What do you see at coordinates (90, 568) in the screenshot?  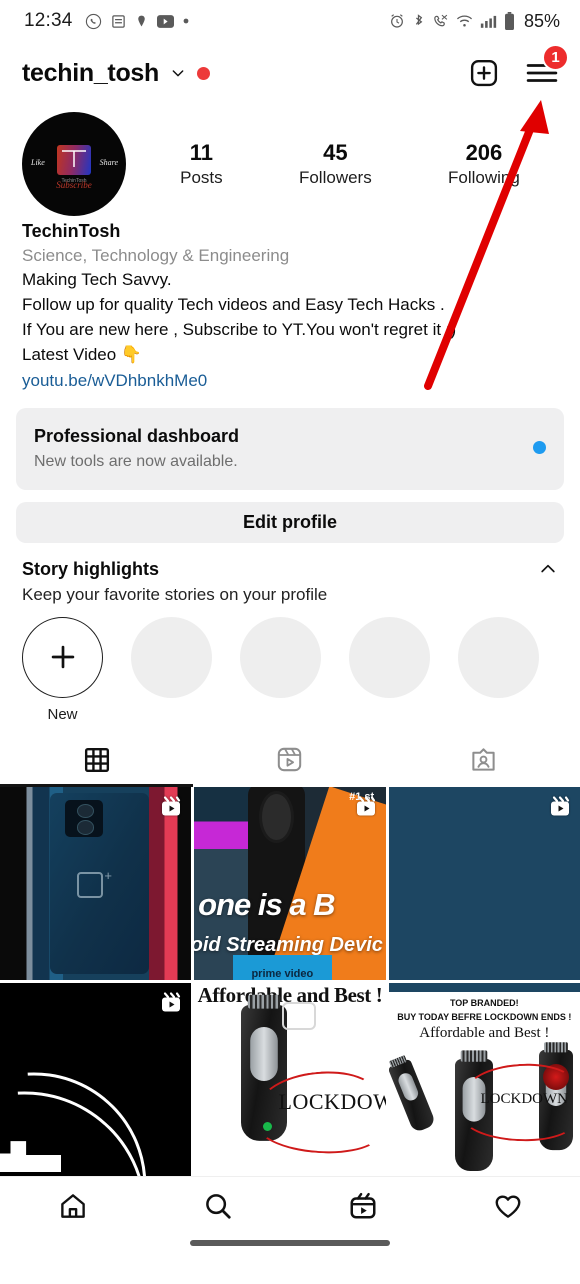 I see `story-highlights-title: Story highlights` at bounding box center [90, 568].